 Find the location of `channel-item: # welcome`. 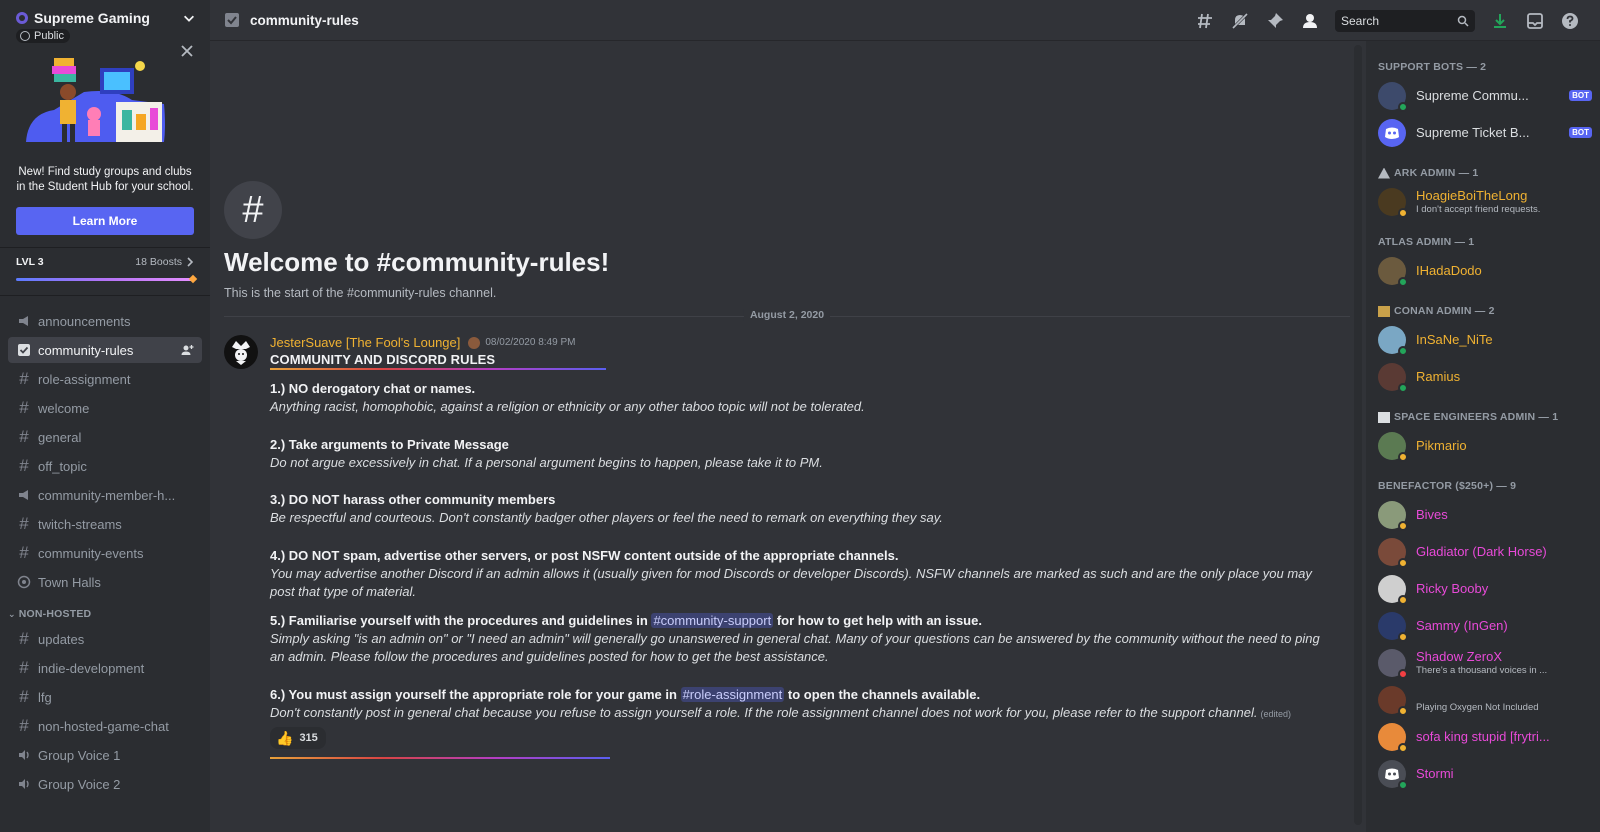

channel-item: # welcome is located at coordinates (105, 408).